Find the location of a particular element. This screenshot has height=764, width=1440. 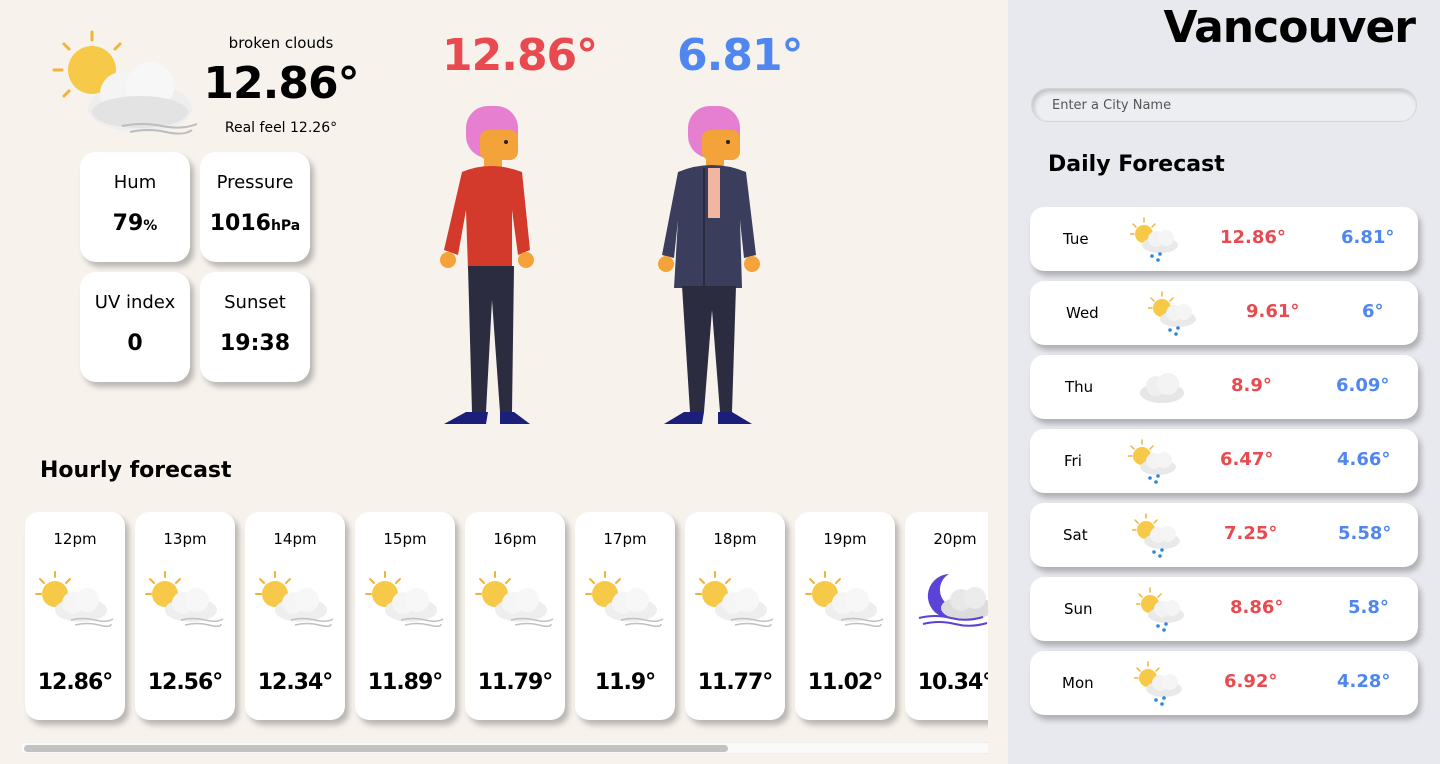

daily-forecast-title: Daily Forecast is located at coordinates (1136, 164).